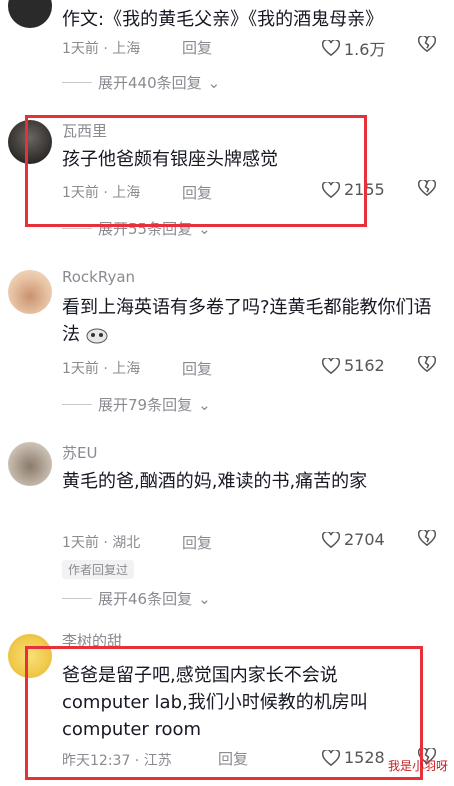  I want to click on expand-replies: 展开440条回复 ⌄, so click(141, 82).